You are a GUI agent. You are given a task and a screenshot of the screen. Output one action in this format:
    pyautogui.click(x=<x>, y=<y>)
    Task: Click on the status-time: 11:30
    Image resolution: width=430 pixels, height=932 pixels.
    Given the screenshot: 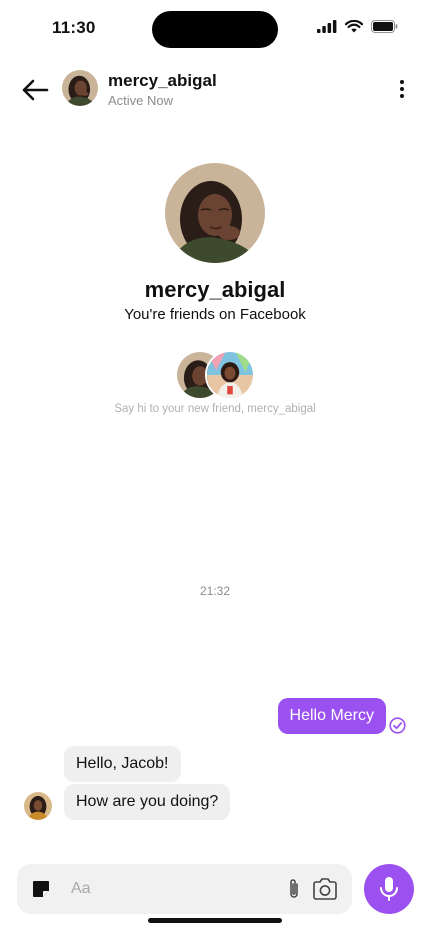 What is the action you would take?
    pyautogui.click(x=74, y=27)
    